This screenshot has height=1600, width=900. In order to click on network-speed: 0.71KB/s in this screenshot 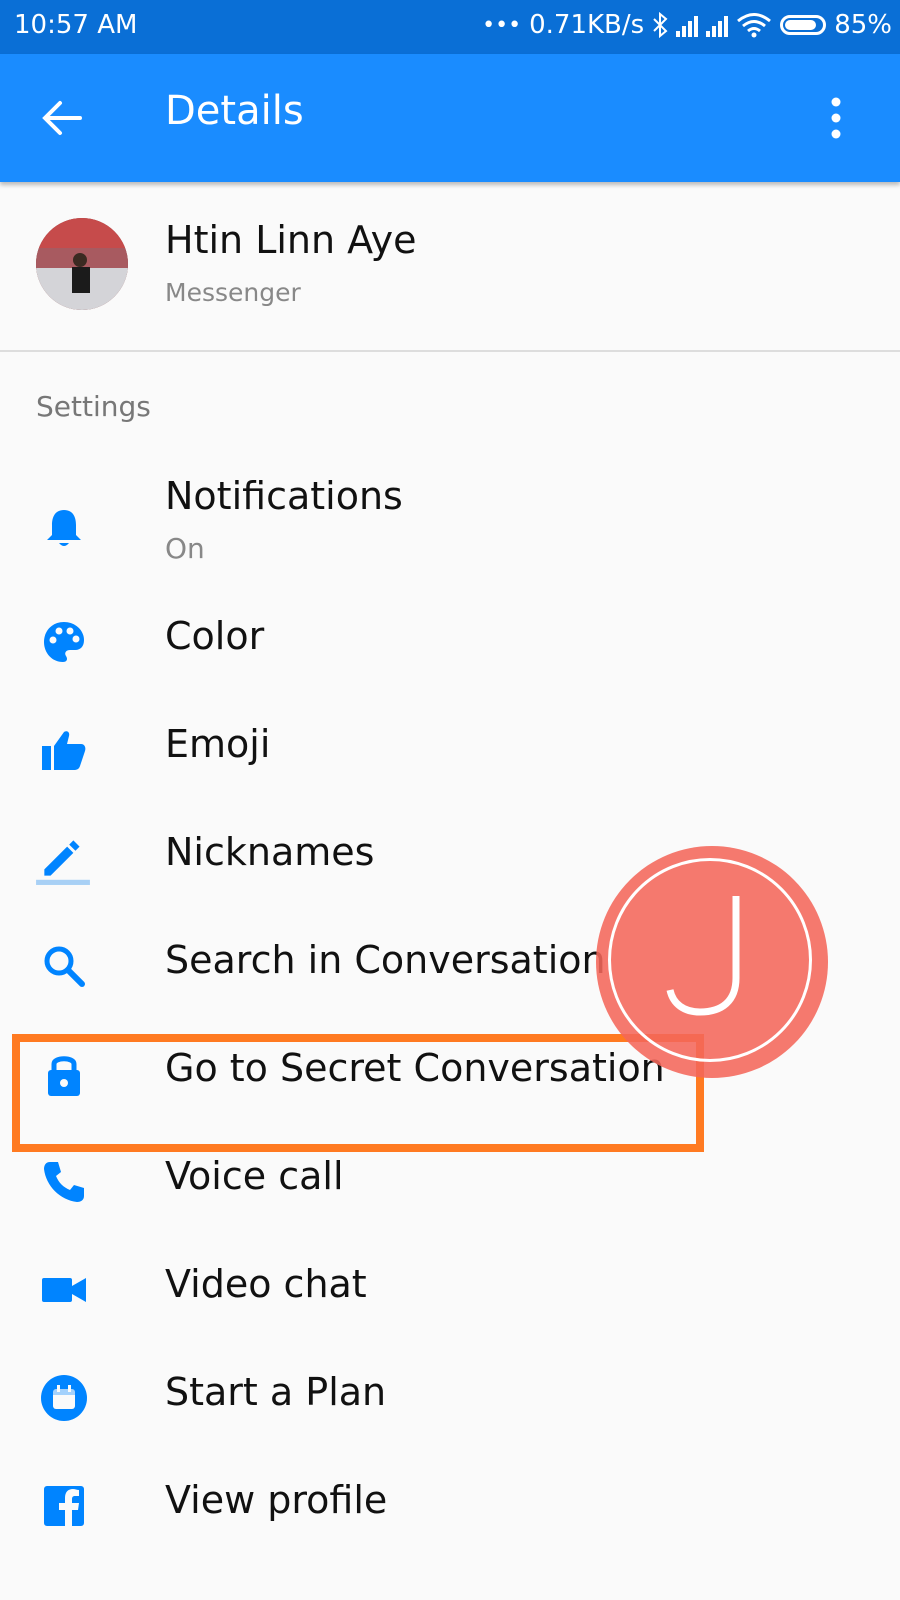, I will do `click(587, 25)`.